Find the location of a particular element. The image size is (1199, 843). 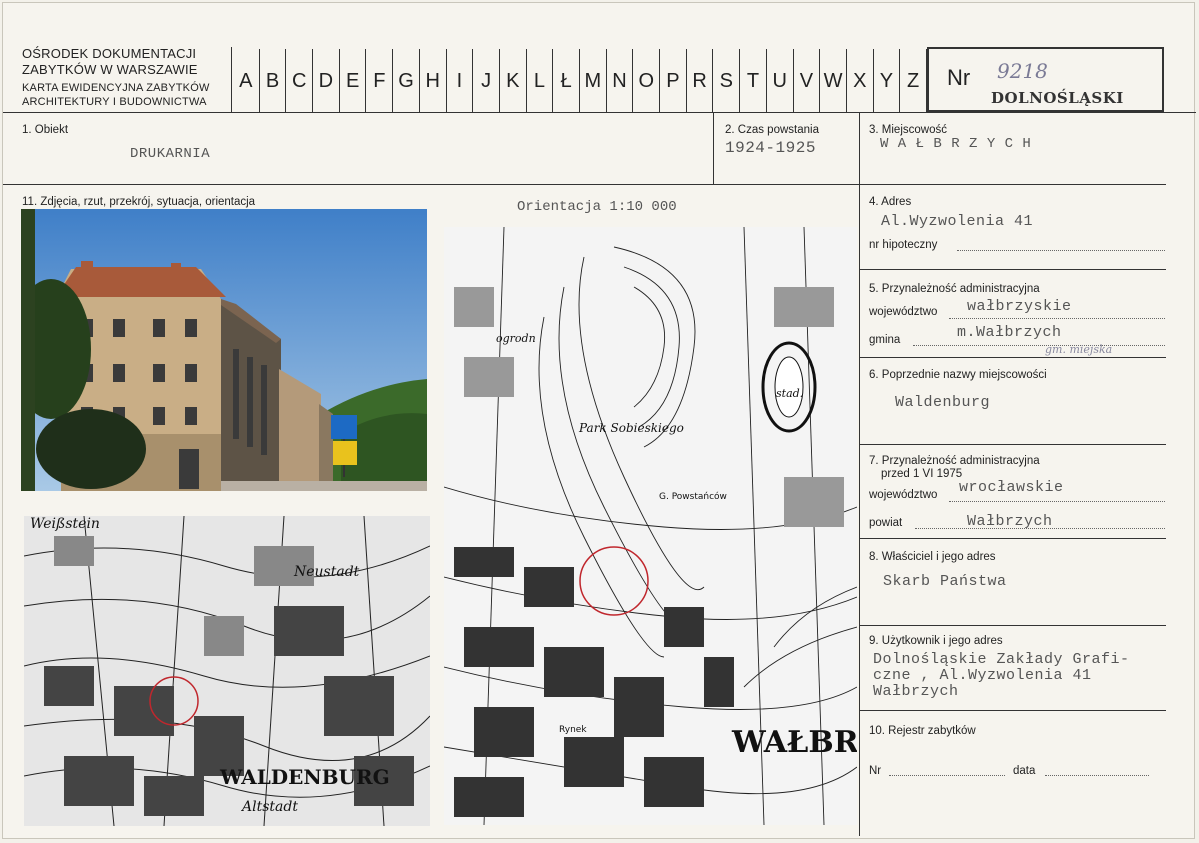

nr-value: 9218 is located at coordinates (1022, 71).